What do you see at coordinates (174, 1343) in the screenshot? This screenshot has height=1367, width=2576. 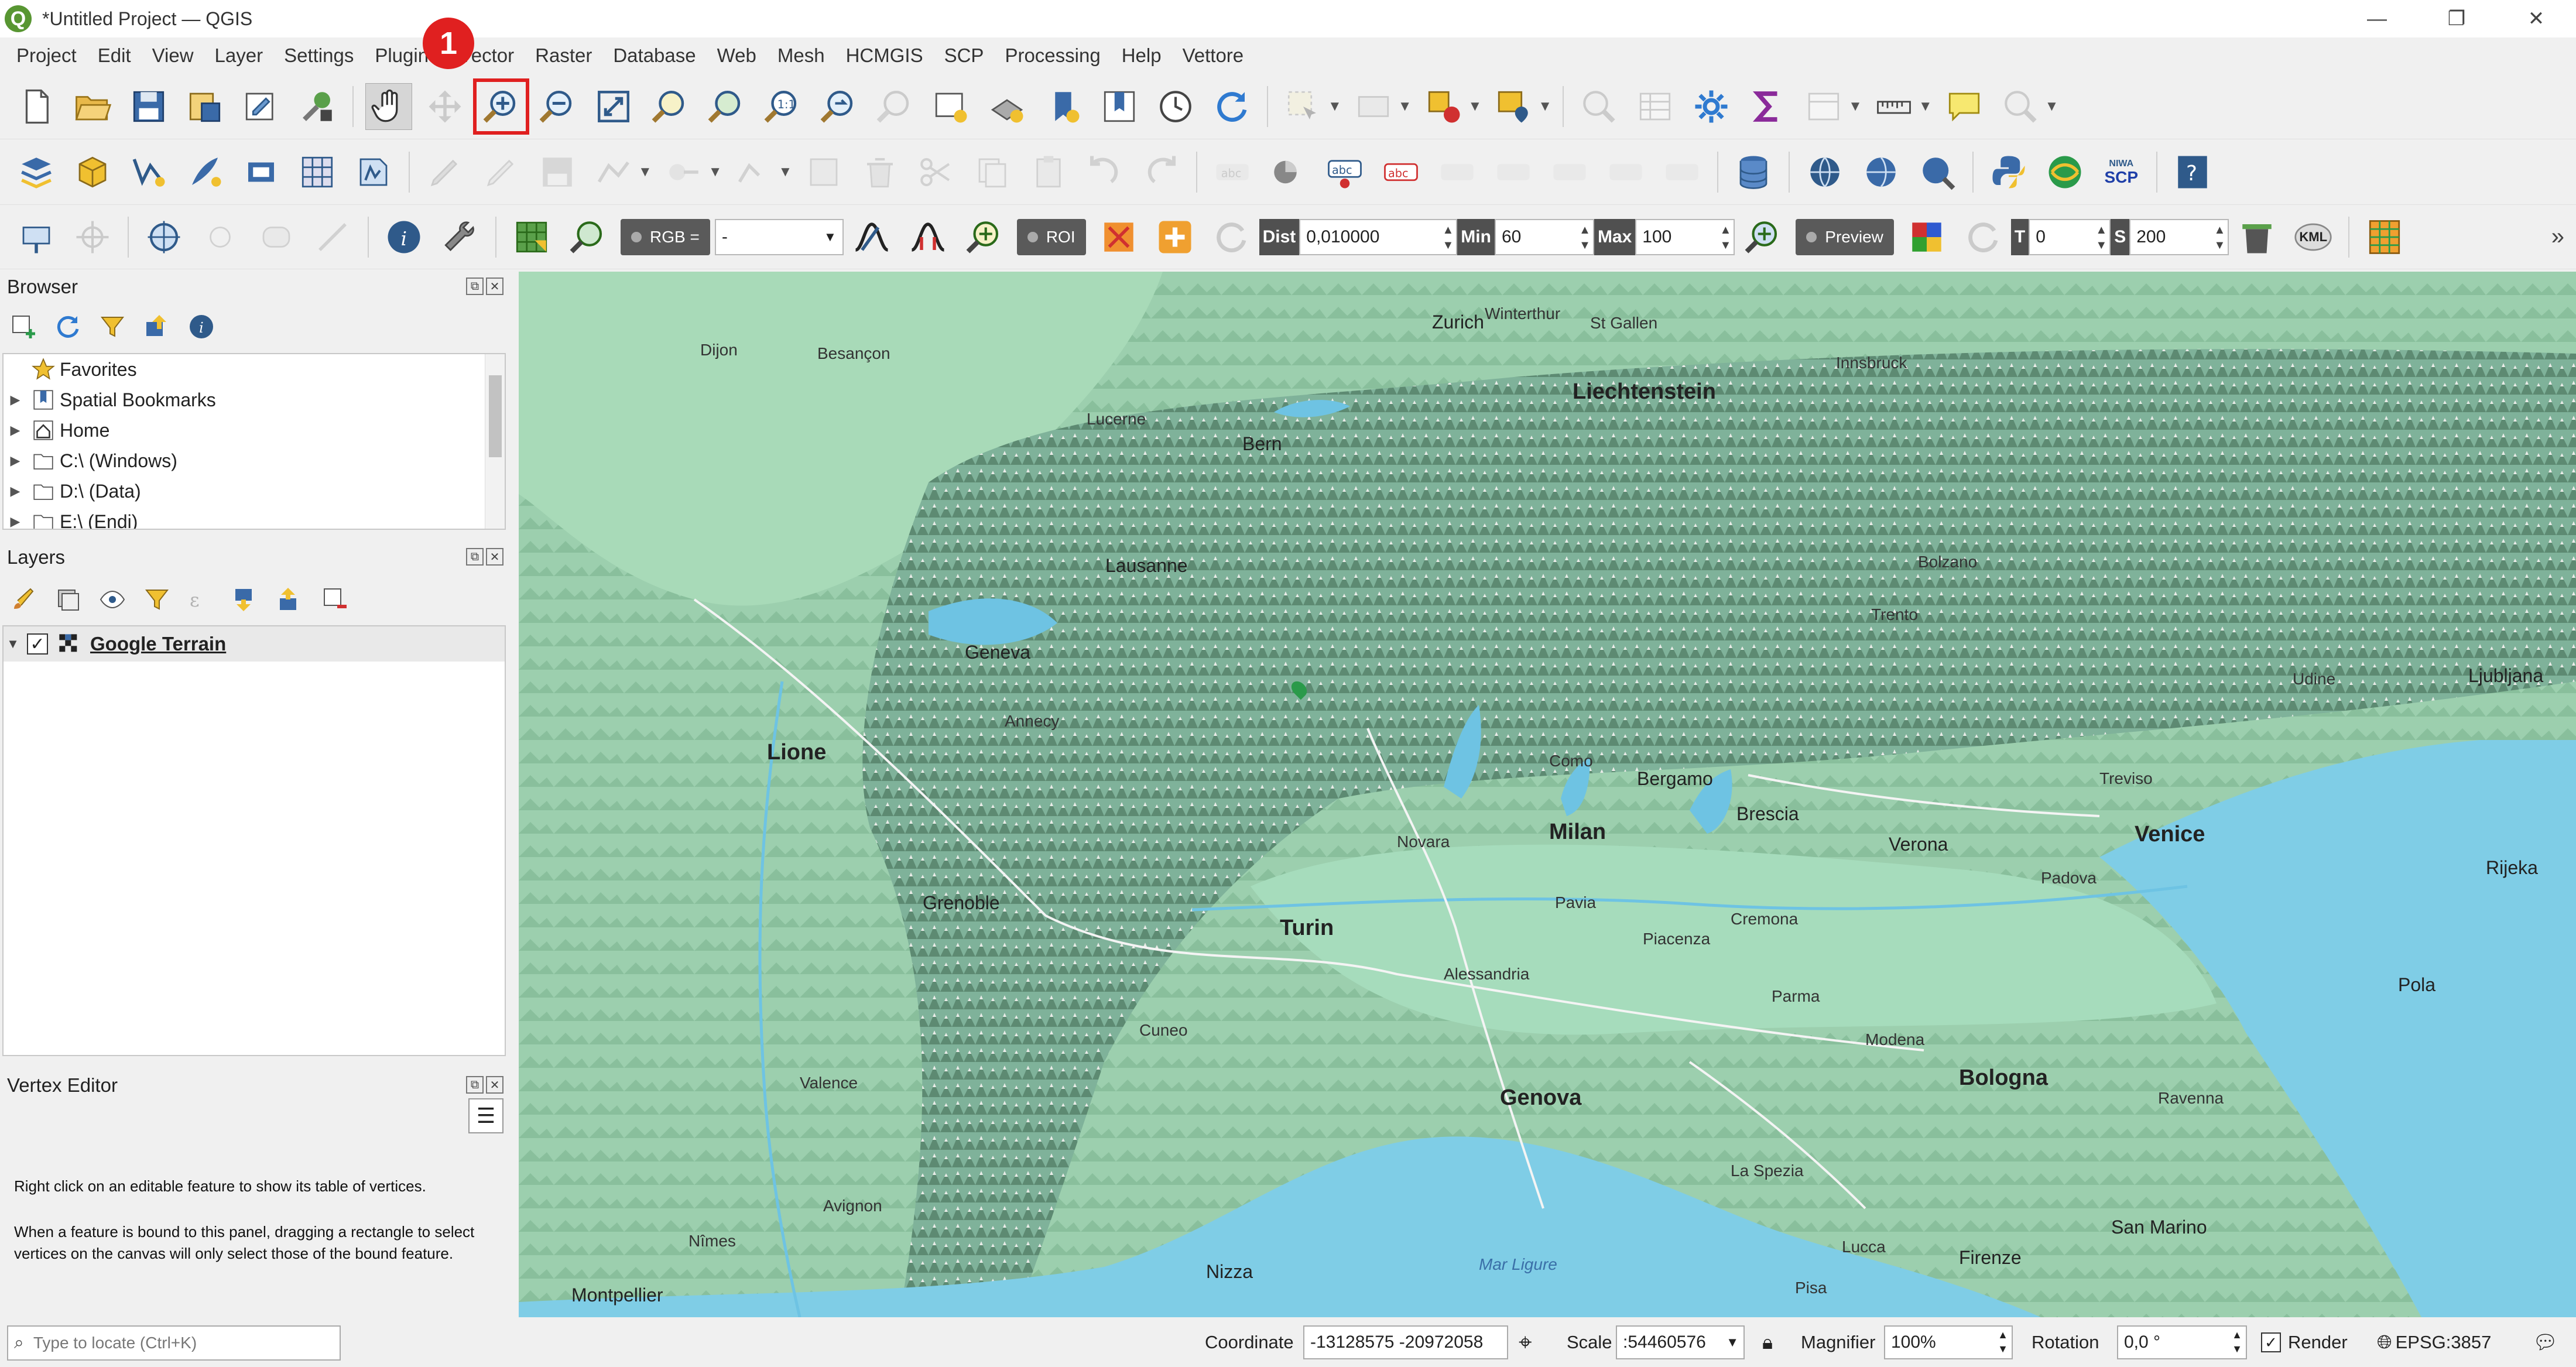 I see `locator-search-bar: ⌕ Type to locate (Ctrl+K)` at bounding box center [174, 1343].